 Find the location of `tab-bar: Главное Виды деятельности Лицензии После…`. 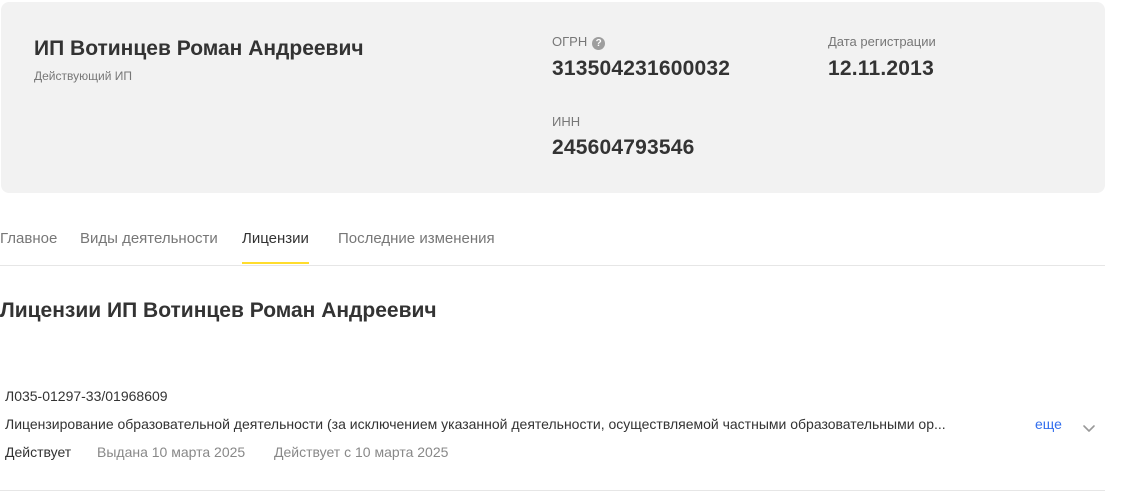

tab-bar: Главное Виды деятельности Лицензии После… is located at coordinates (552, 239).